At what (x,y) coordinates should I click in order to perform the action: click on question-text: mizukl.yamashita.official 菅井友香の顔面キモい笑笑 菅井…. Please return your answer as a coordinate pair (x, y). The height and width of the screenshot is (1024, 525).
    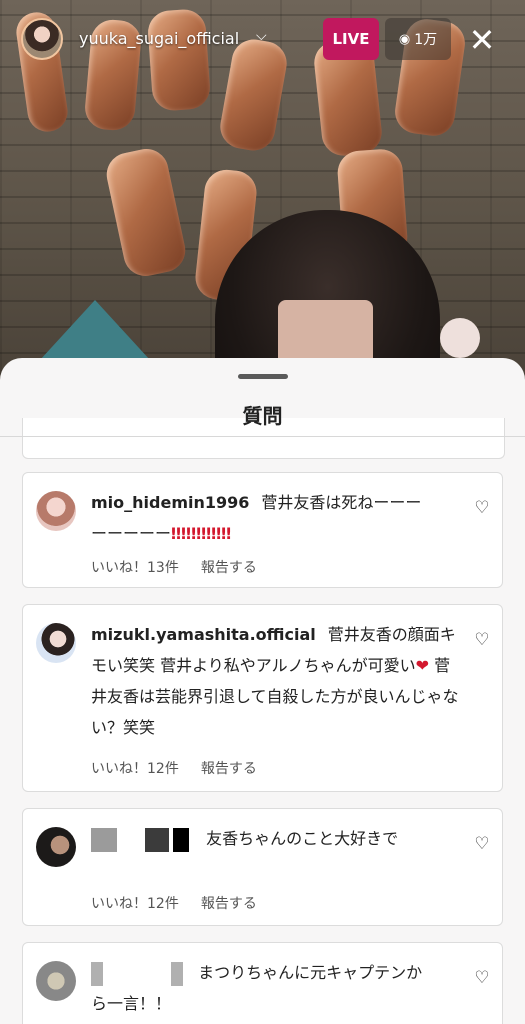
    Looking at the image, I should click on (277, 681).